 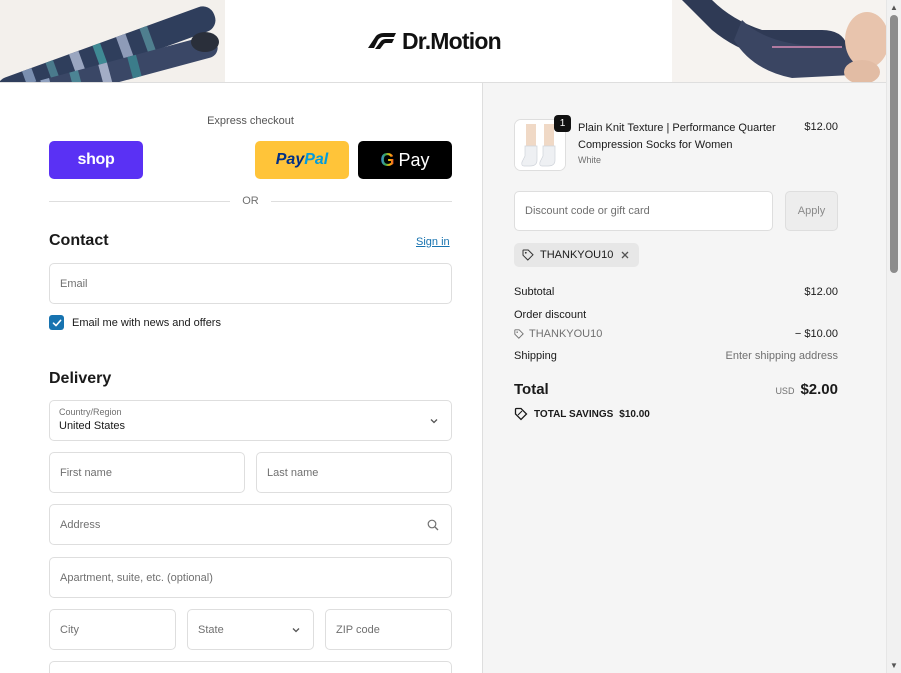 What do you see at coordinates (779, 41) in the screenshot?
I see `socks-banner-image-right` at bounding box center [779, 41].